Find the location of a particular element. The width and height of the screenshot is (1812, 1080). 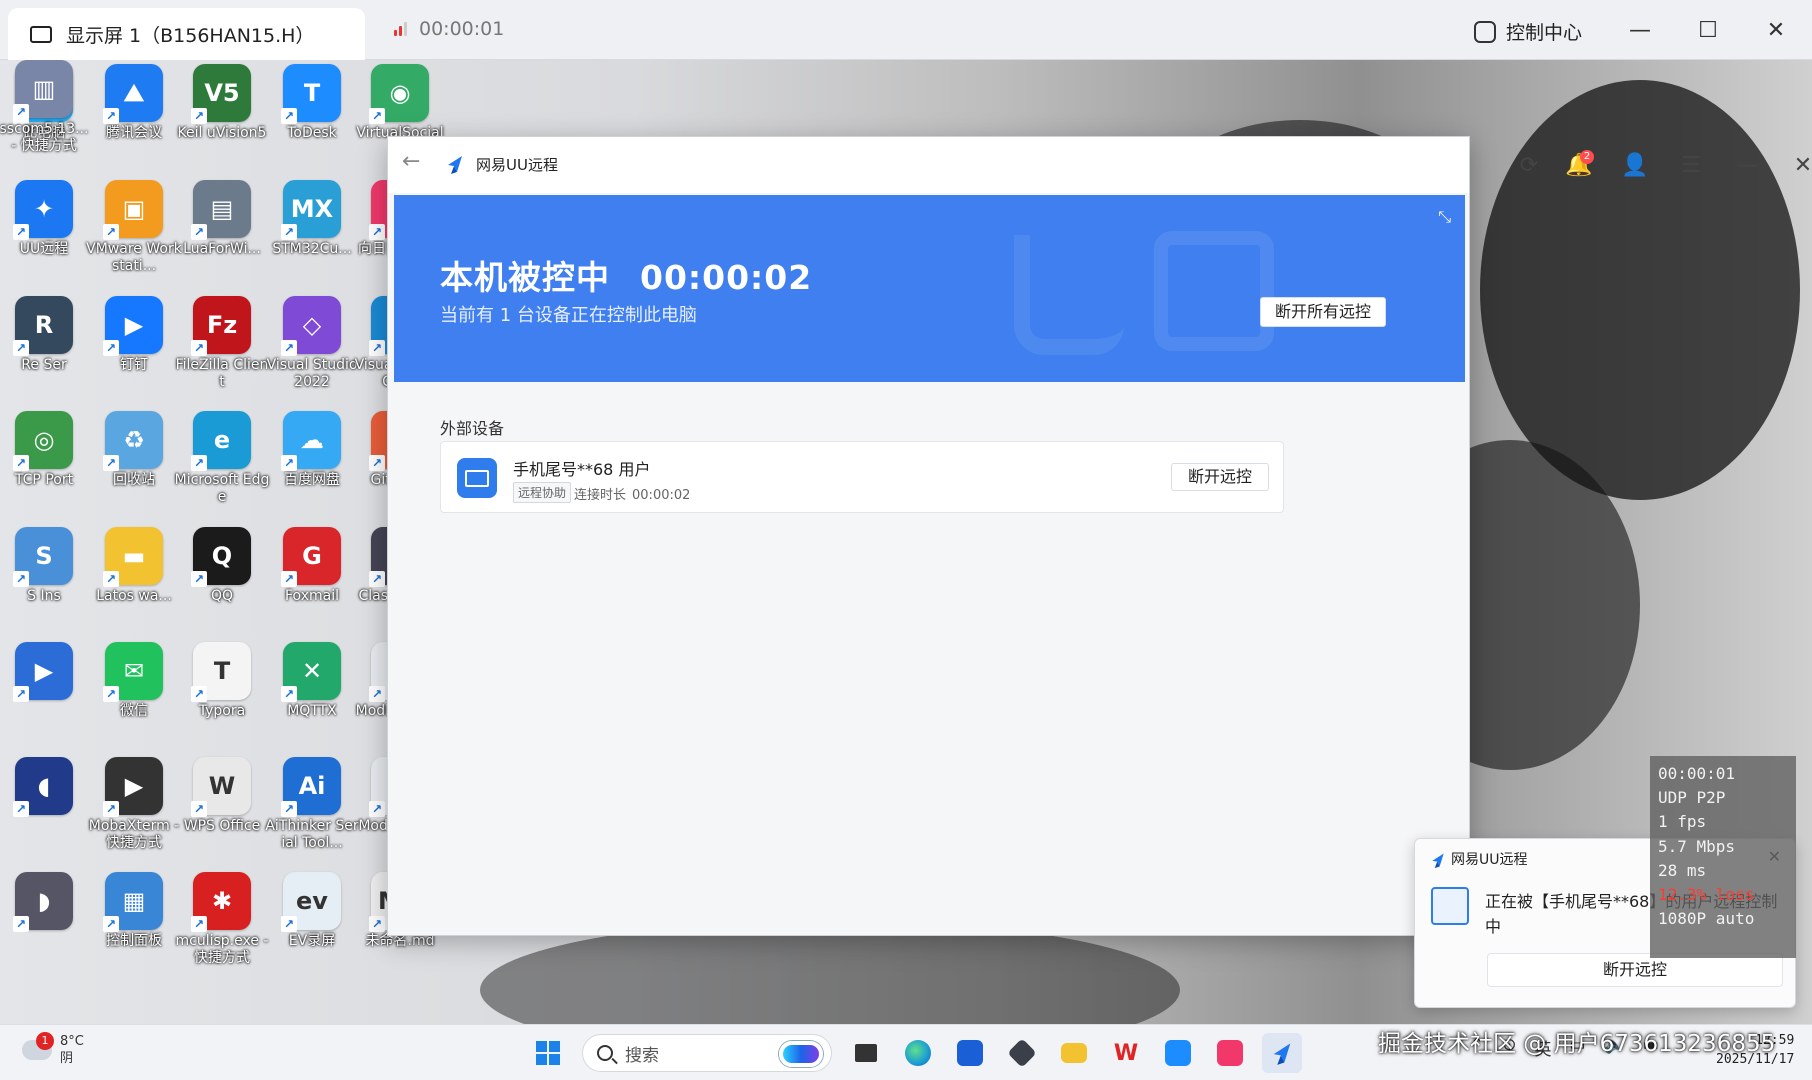

controlled-status-banner: ⤡ 本机被控中 00:00:02 当前有 1 台设备正在控制此电脑 断开所有远控 is located at coordinates (929, 288).